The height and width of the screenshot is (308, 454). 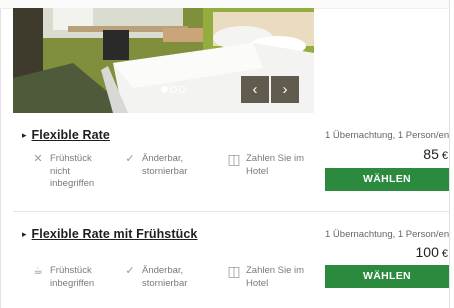 I want to click on rate-divider, so click(x=231, y=211).